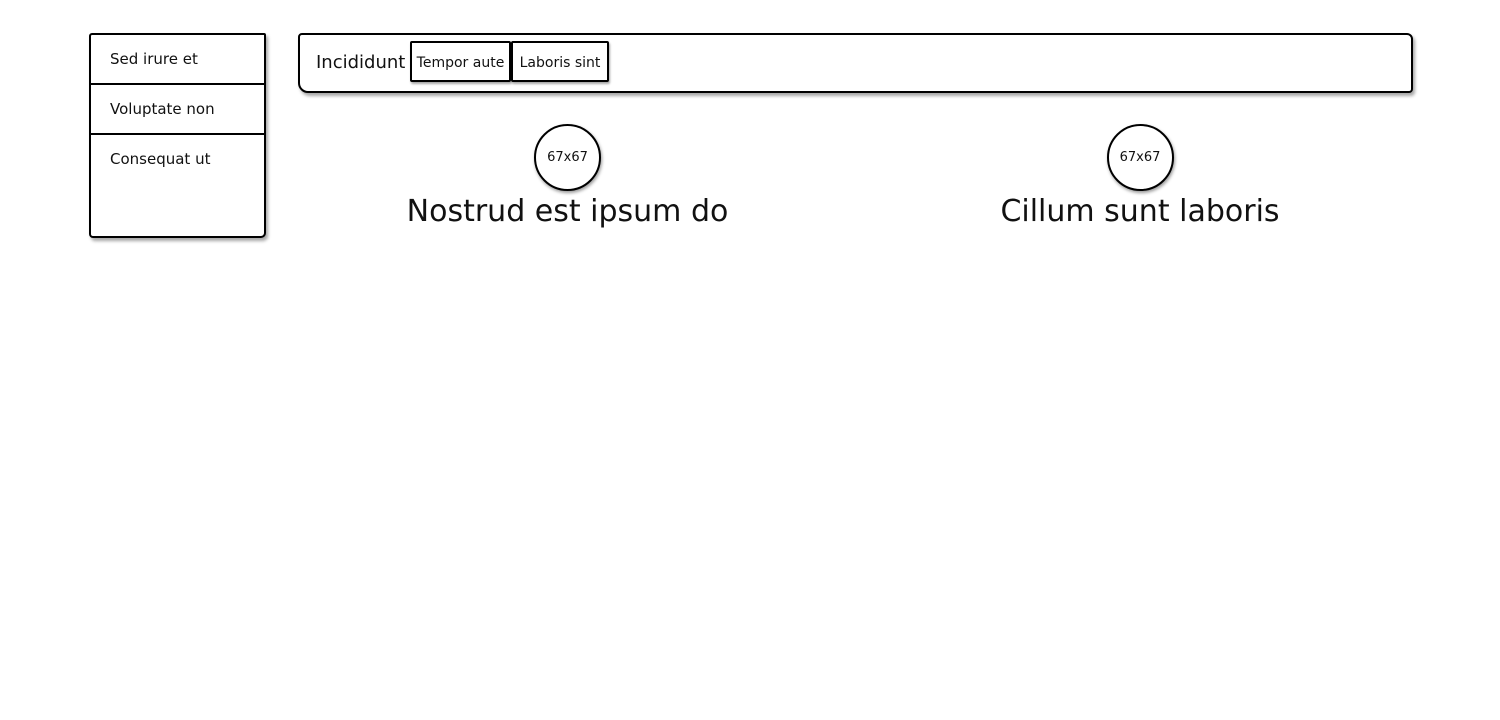  What do you see at coordinates (567, 211) in the screenshot?
I see `card-title: Nostrud est ipsum do` at bounding box center [567, 211].